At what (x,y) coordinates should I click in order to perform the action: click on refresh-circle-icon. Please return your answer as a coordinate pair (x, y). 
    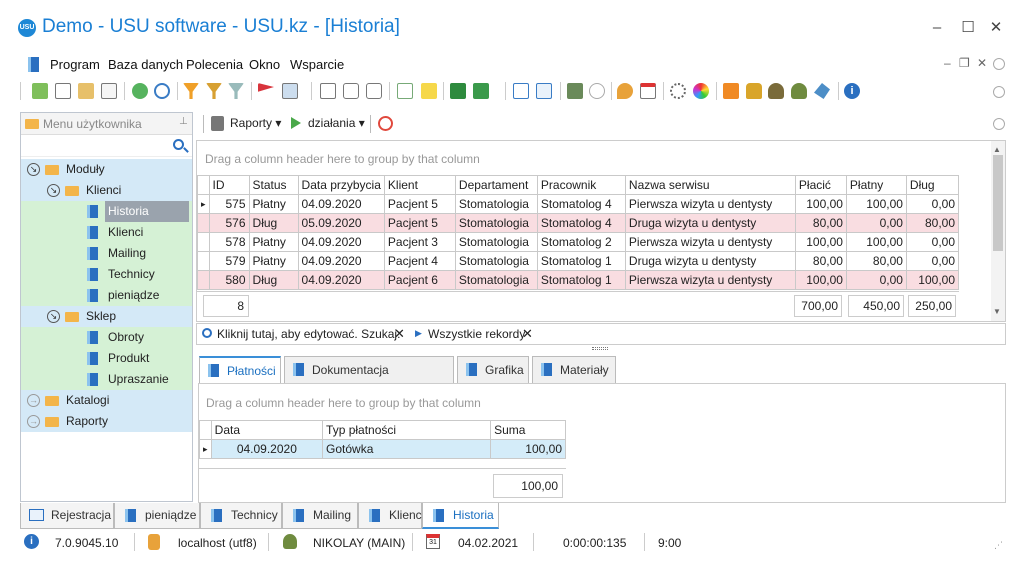
    Looking at the image, I should click on (385, 123).